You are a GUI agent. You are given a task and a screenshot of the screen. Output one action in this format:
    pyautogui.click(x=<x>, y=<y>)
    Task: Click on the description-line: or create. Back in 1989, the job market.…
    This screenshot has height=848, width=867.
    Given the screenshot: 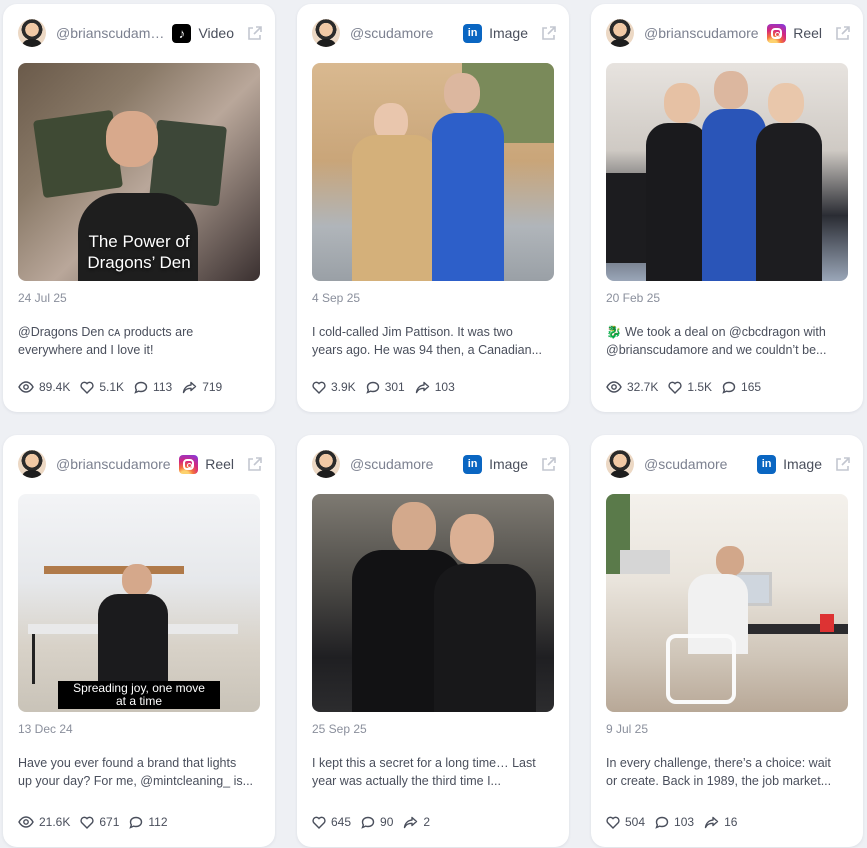 What is the action you would take?
    pyautogui.click(x=719, y=781)
    